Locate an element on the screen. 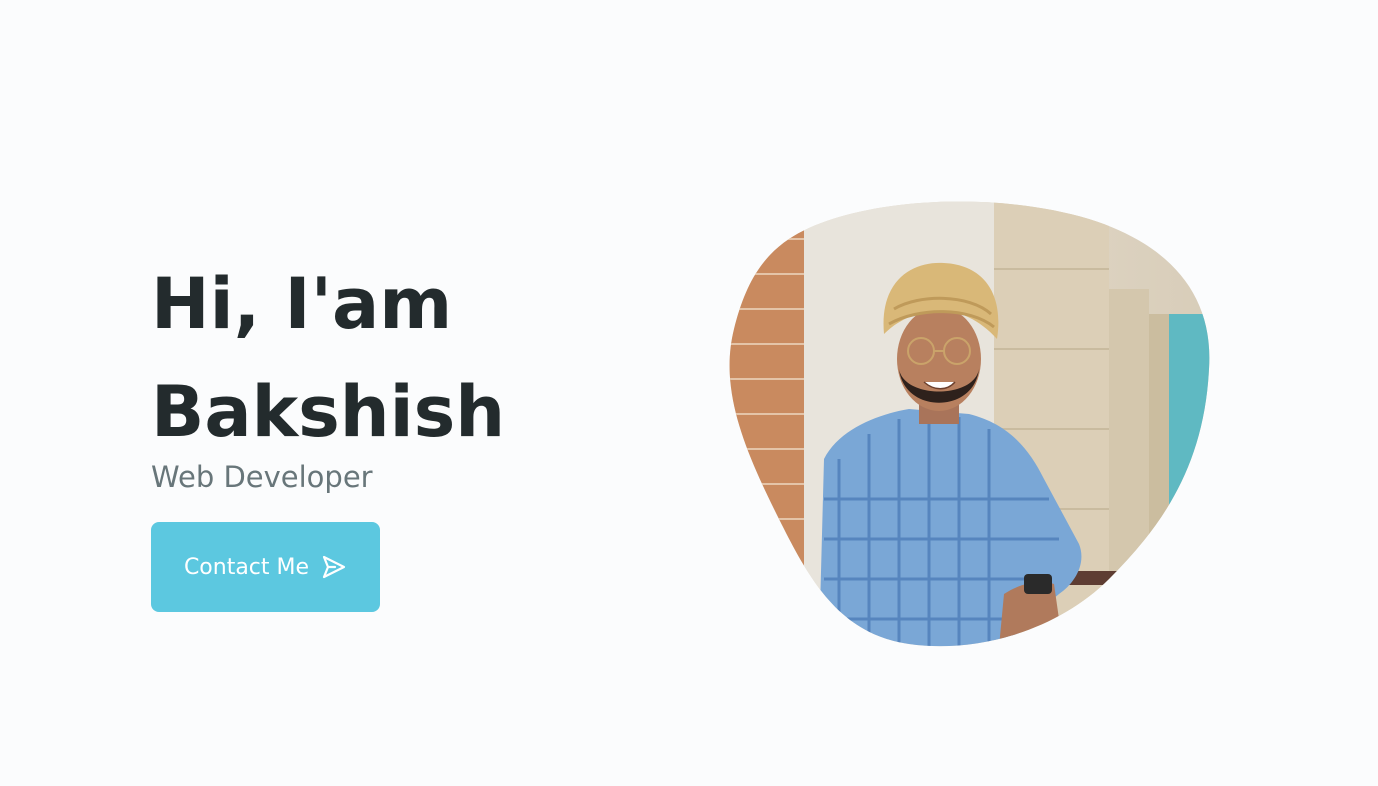 The width and height of the screenshot is (1378, 786). contact-me-button: Contact Me is located at coordinates (265, 567).